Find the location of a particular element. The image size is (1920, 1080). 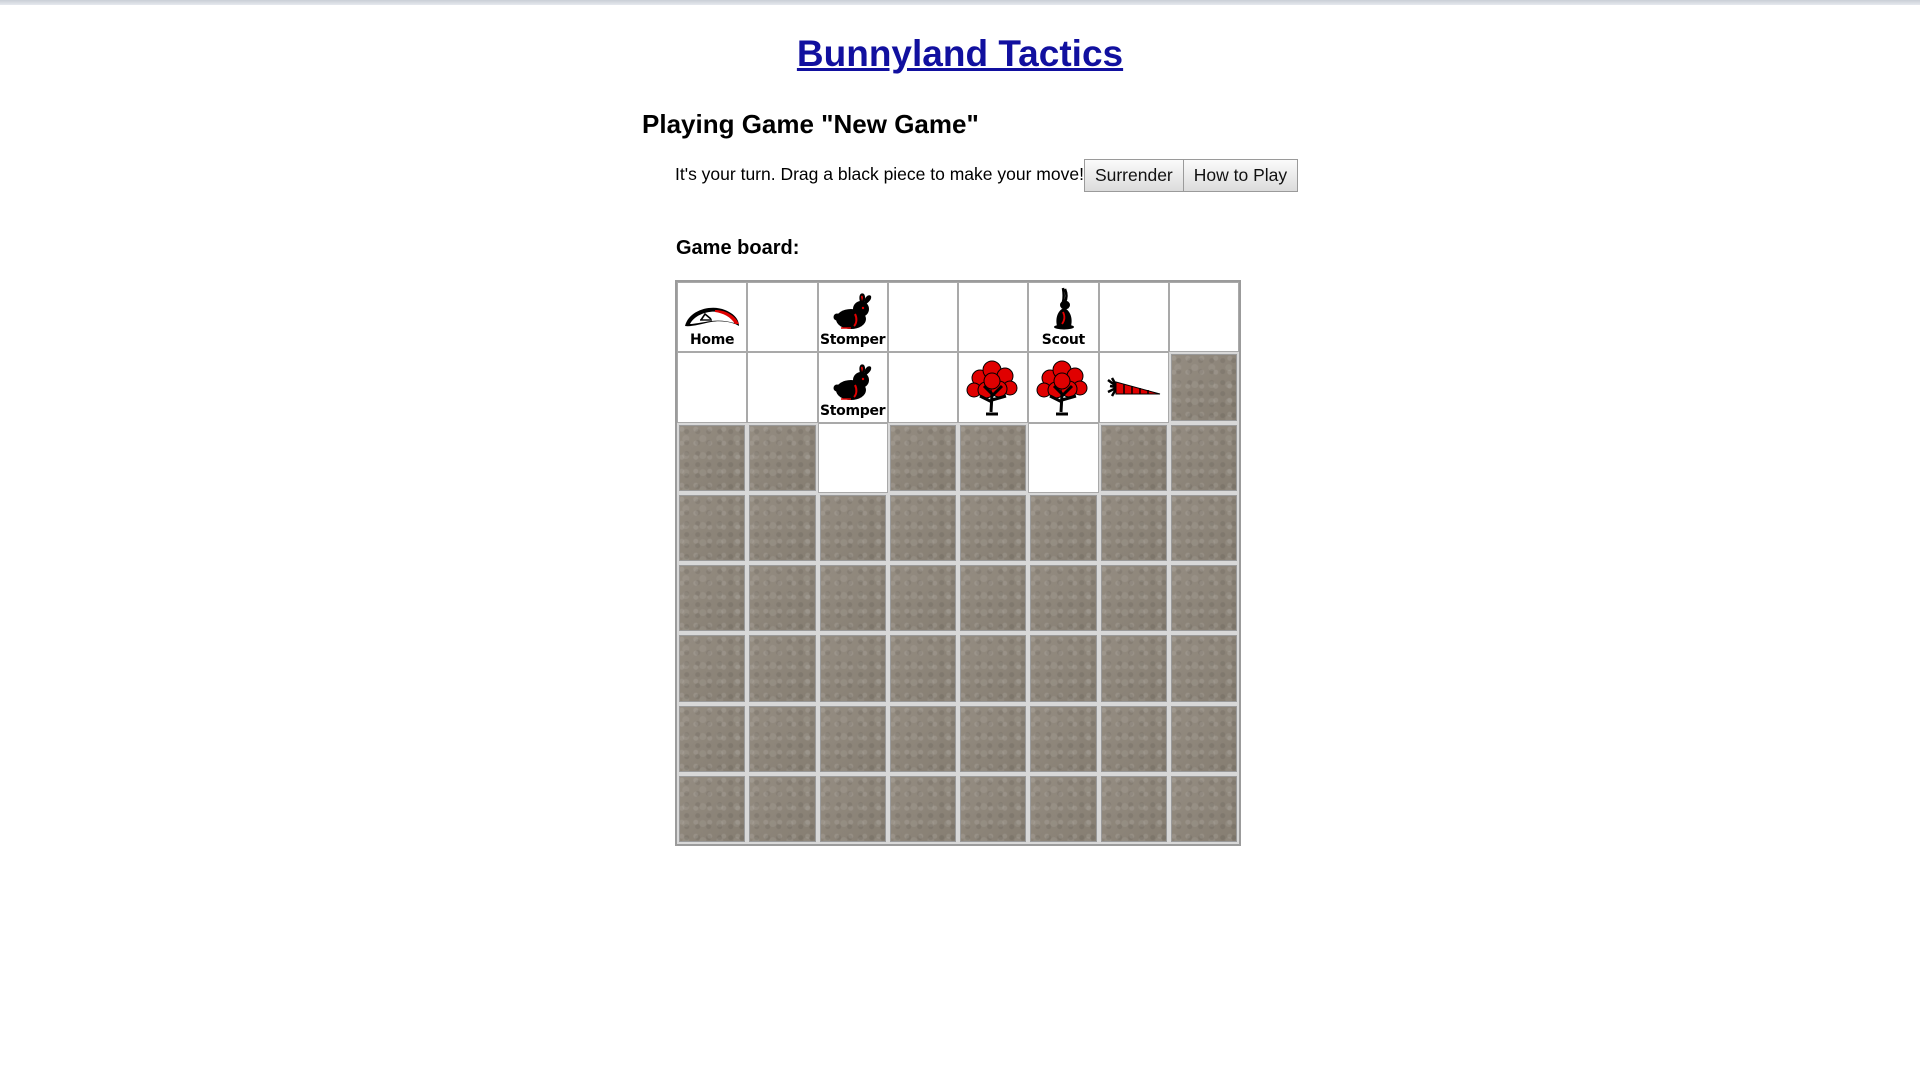

board-cell-carrot is located at coordinates (1133, 387).